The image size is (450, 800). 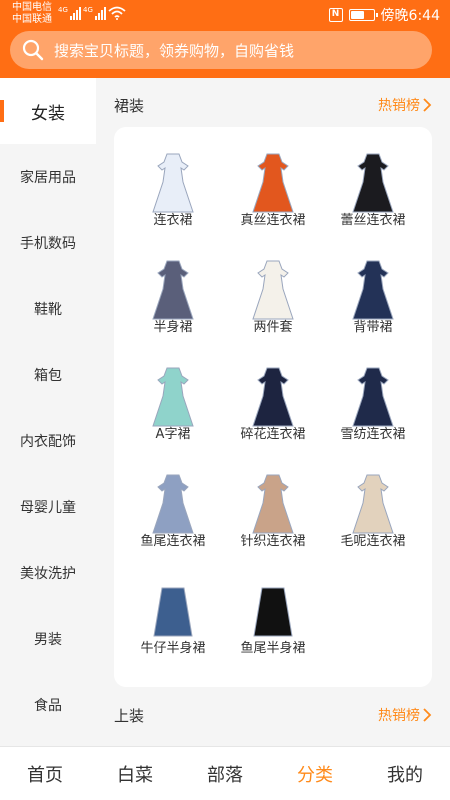 I want to click on carrier-names: 中国电信 中国联通, so click(x=32, y=14).